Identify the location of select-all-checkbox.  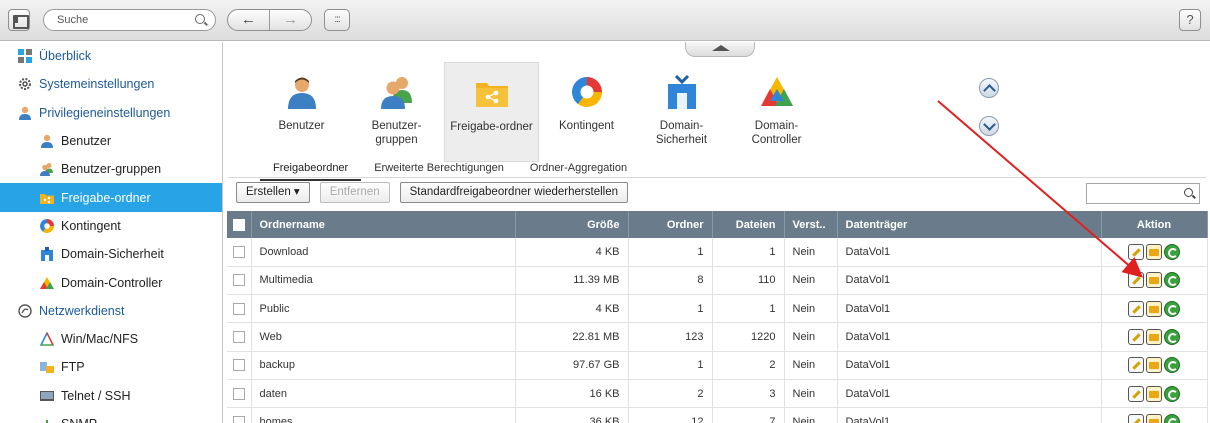
(238, 224).